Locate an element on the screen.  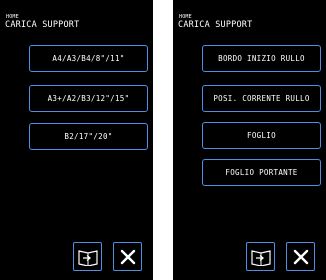
roll-start-edge-button: BORDO INIZIO RULLO is located at coordinates (261, 58).